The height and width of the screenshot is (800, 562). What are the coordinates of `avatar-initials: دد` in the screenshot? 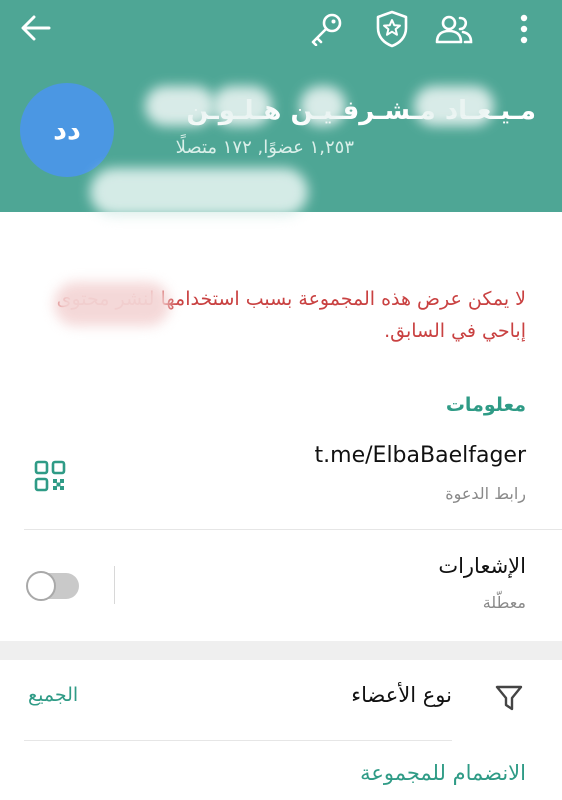 It's located at (67, 130).